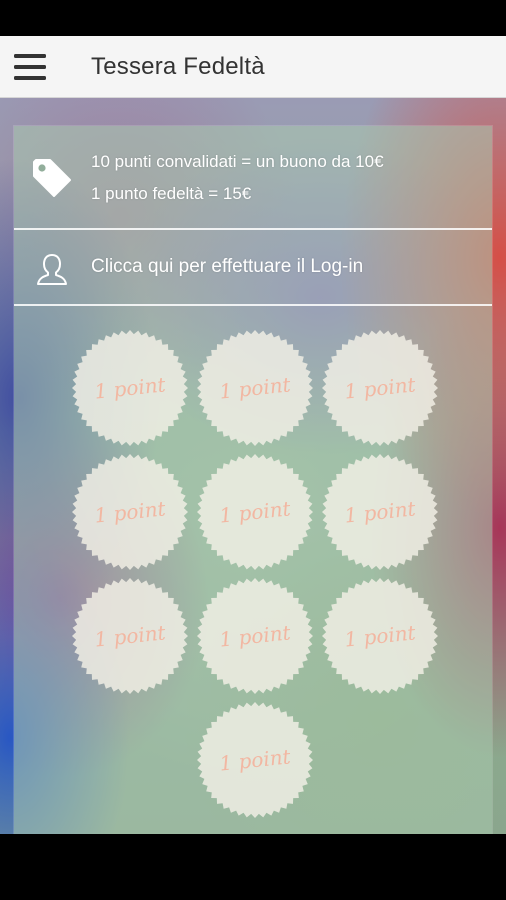  Describe the element at coordinates (253, 867) in the screenshot. I see `system-nav-bar` at that location.